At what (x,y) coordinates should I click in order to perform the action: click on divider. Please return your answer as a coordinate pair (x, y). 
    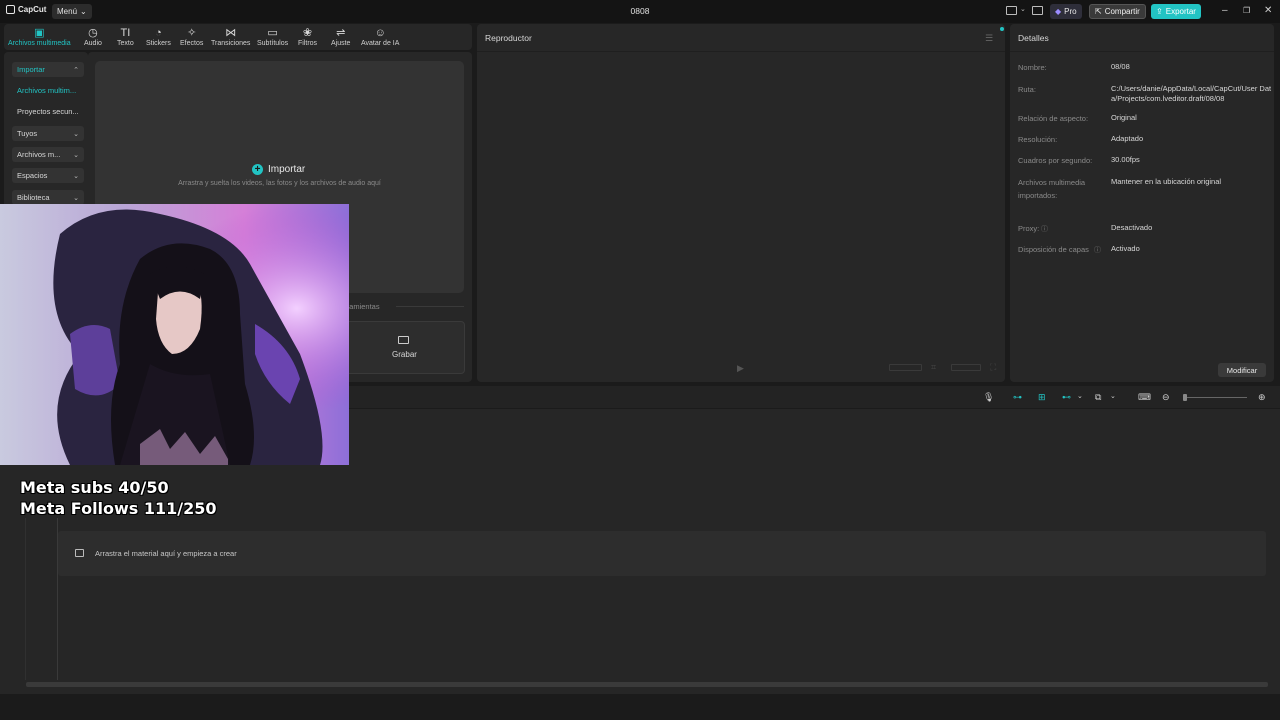
    Looking at the image, I should click on (430, 306).